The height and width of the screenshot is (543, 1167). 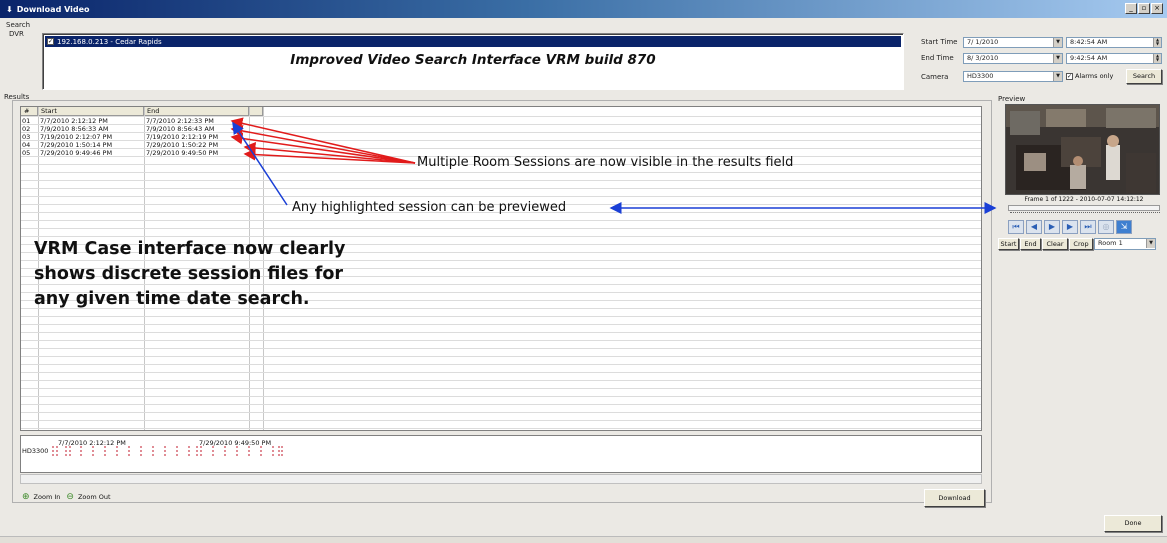 I want to click on zoom-controls: ⊕ Zoom In ⊖ Zoom Out, so click(x=66, y=497).